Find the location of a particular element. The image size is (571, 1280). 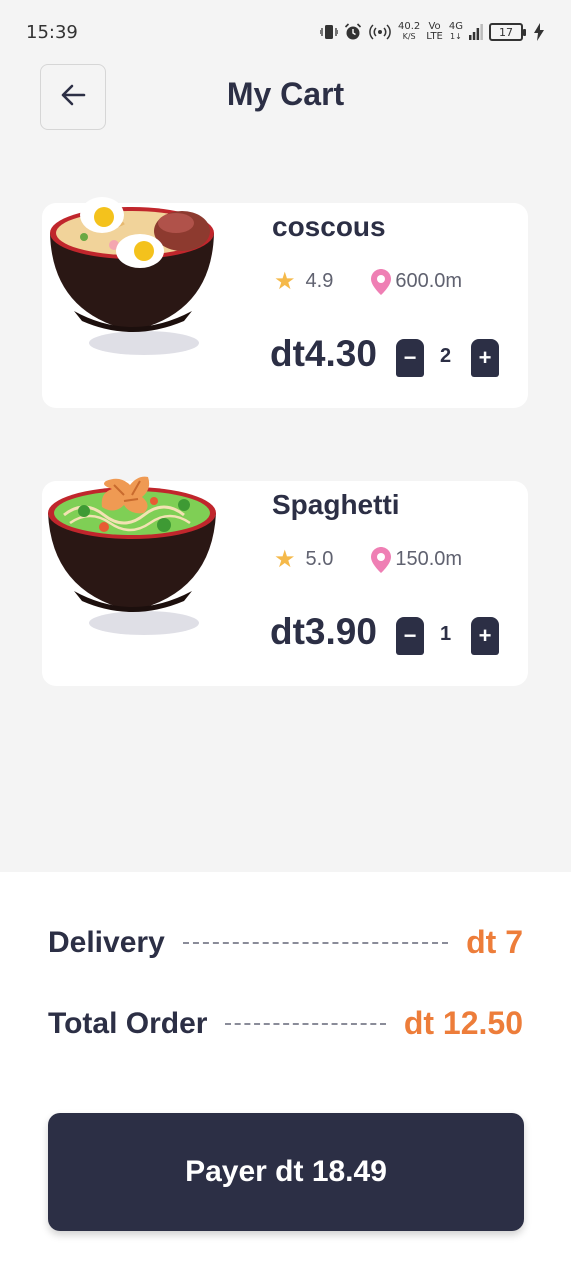

item-quantity: 1 is located at coordinates (446, 634).